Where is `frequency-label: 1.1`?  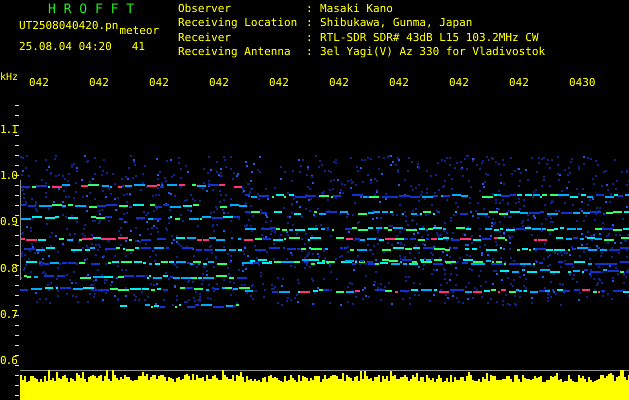 frequency-label: 1.1 is located at coordinates (8, 129).